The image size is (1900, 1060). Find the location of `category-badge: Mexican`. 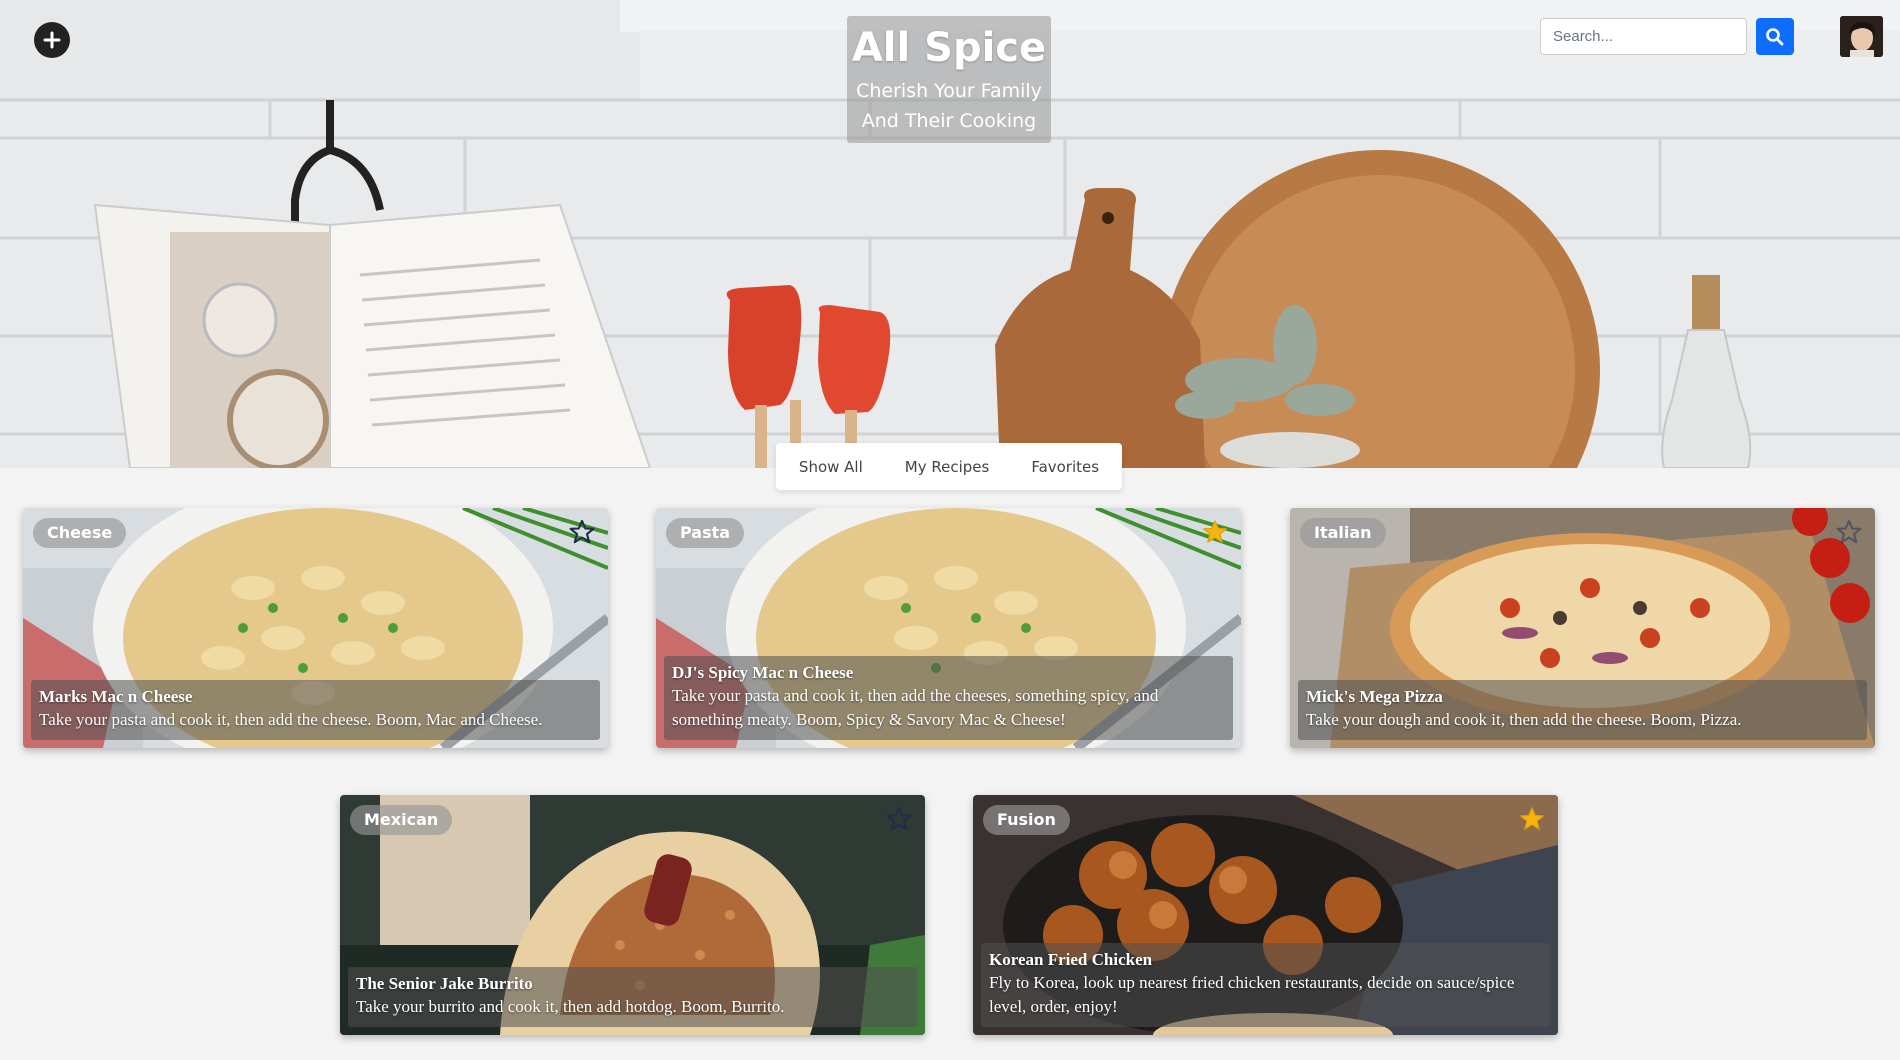

category-badge: Mexican is located at coordinates (401, 820).